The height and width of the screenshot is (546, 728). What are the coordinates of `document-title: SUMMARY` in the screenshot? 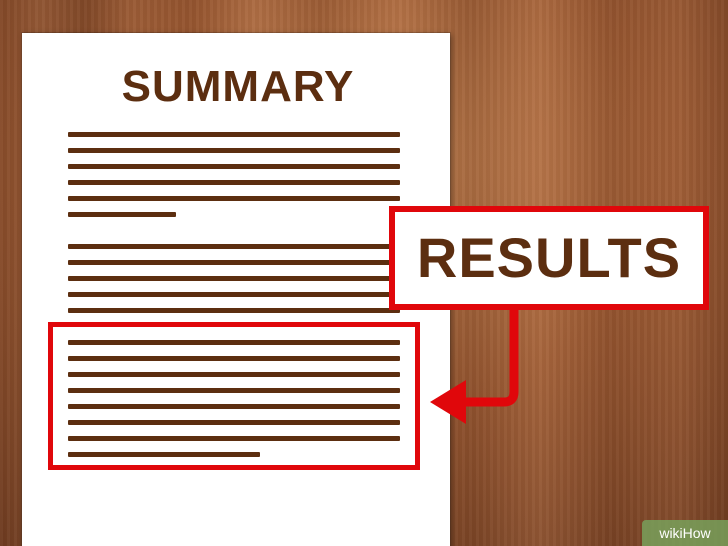 It's located at (238, 86).